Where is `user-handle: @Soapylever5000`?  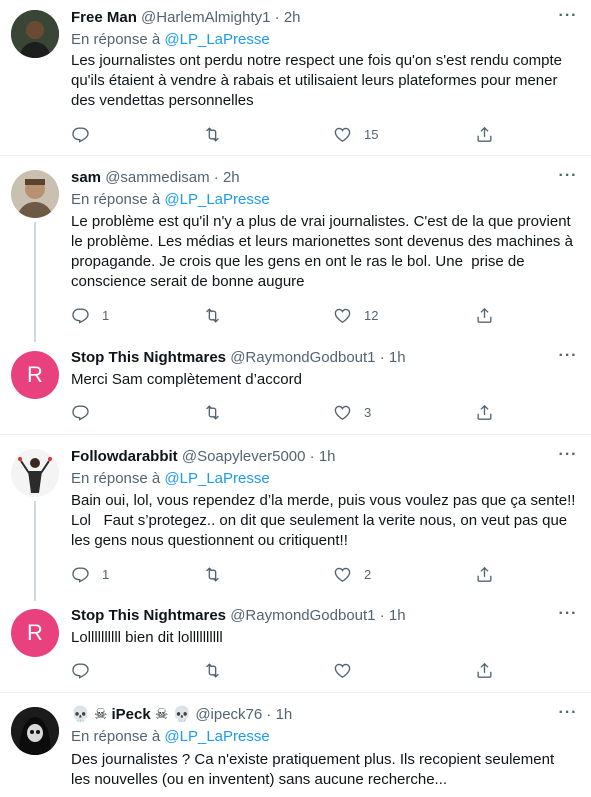
user-handle: @Soapylever5000 is located at coordinates (244, 456).